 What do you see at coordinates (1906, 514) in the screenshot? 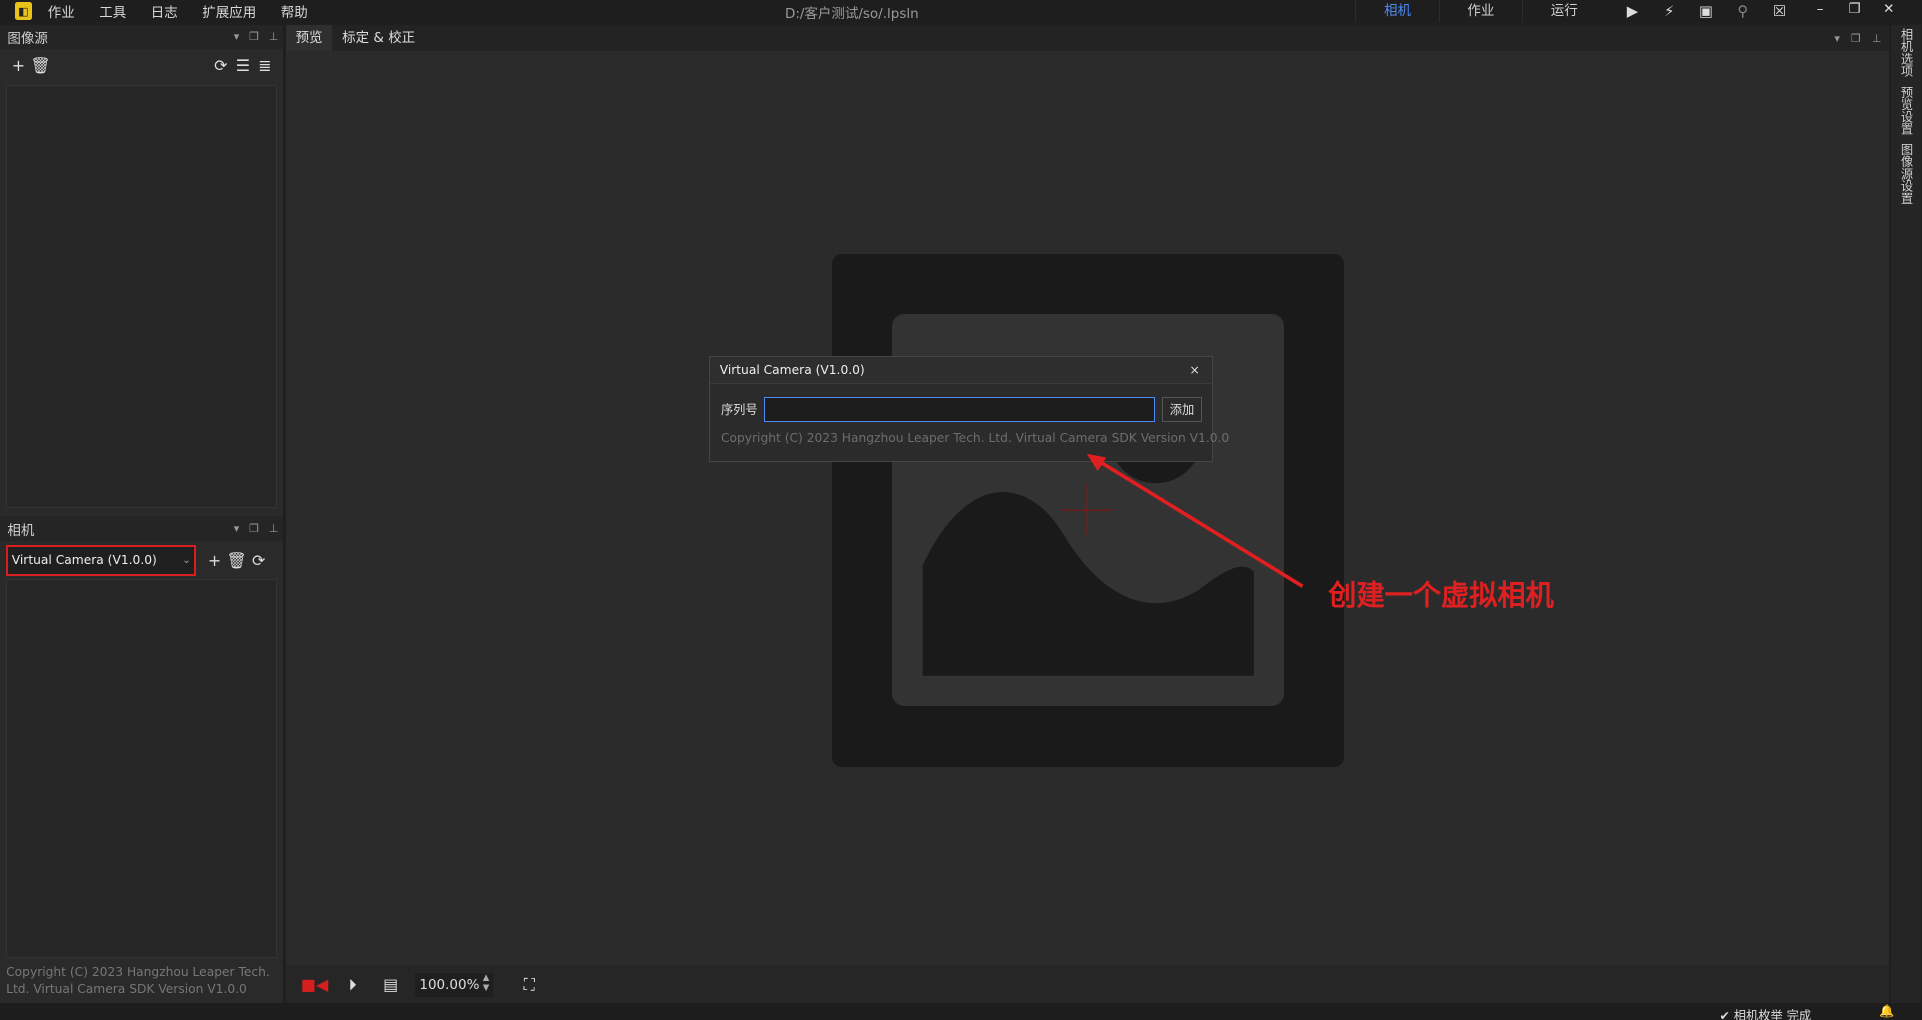
I see `right-side-tabs: 相机选项 预览设置 图像源设置` at bounding box center [1906, 514].